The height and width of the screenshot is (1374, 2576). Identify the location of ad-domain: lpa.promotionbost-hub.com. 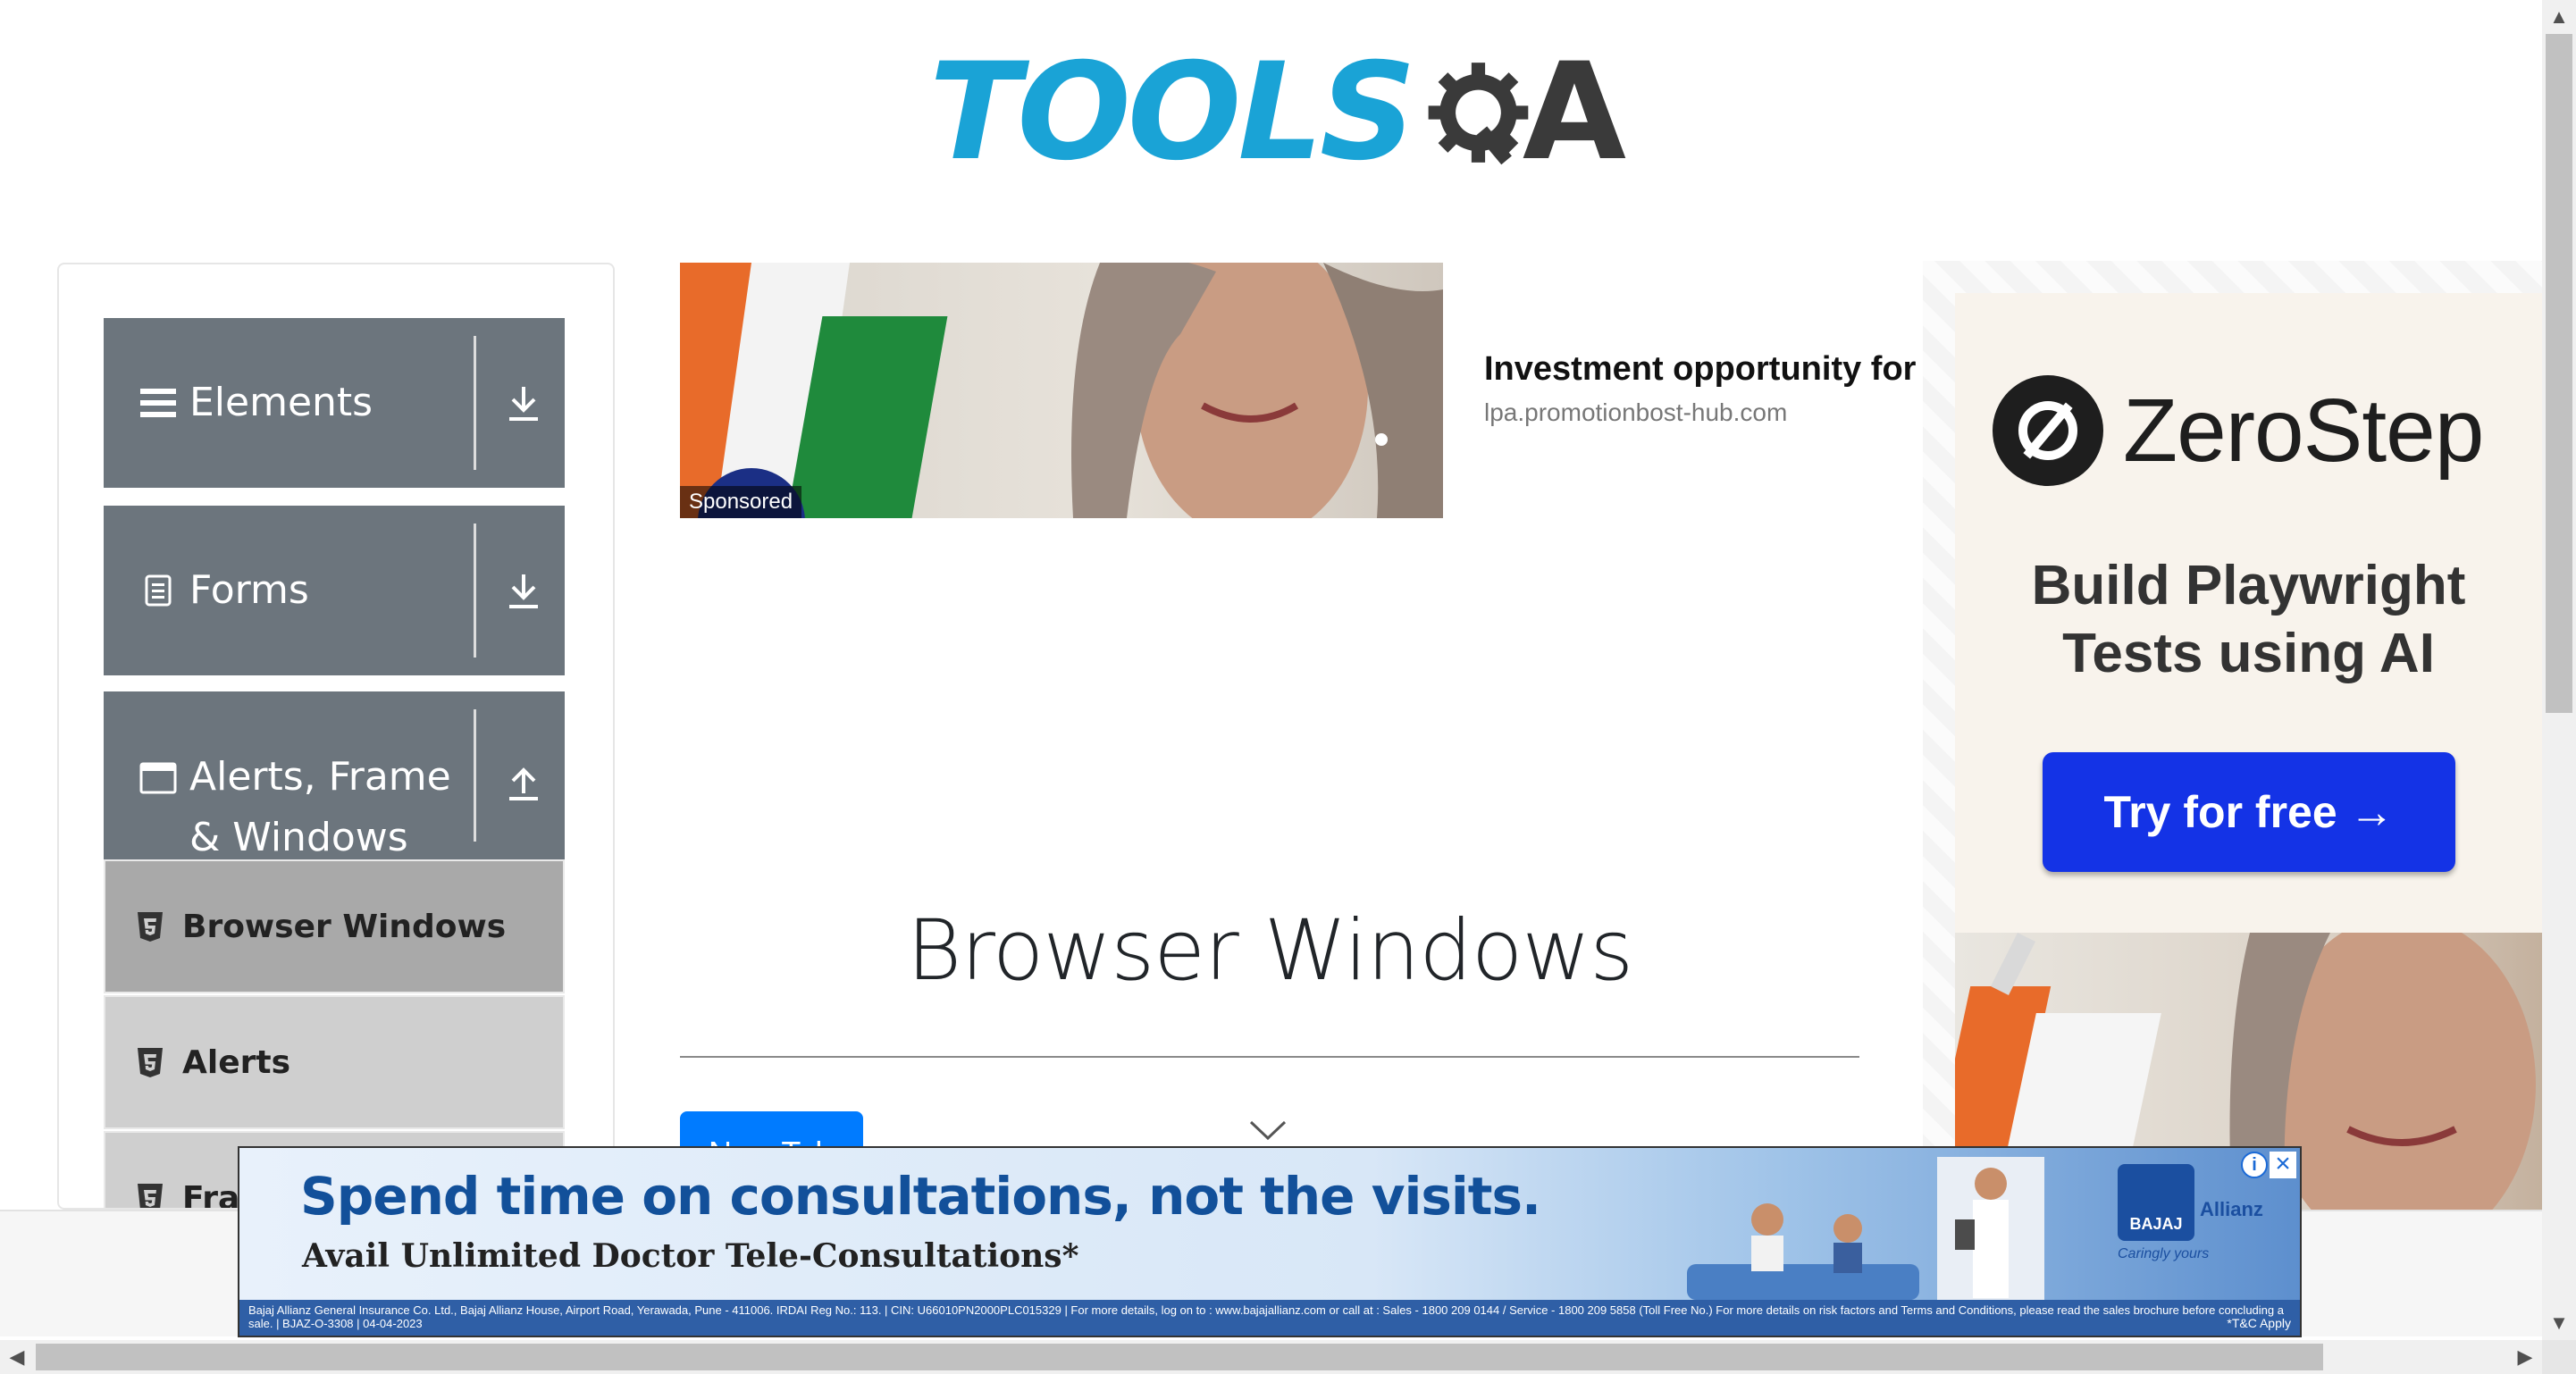
(1635, 412).